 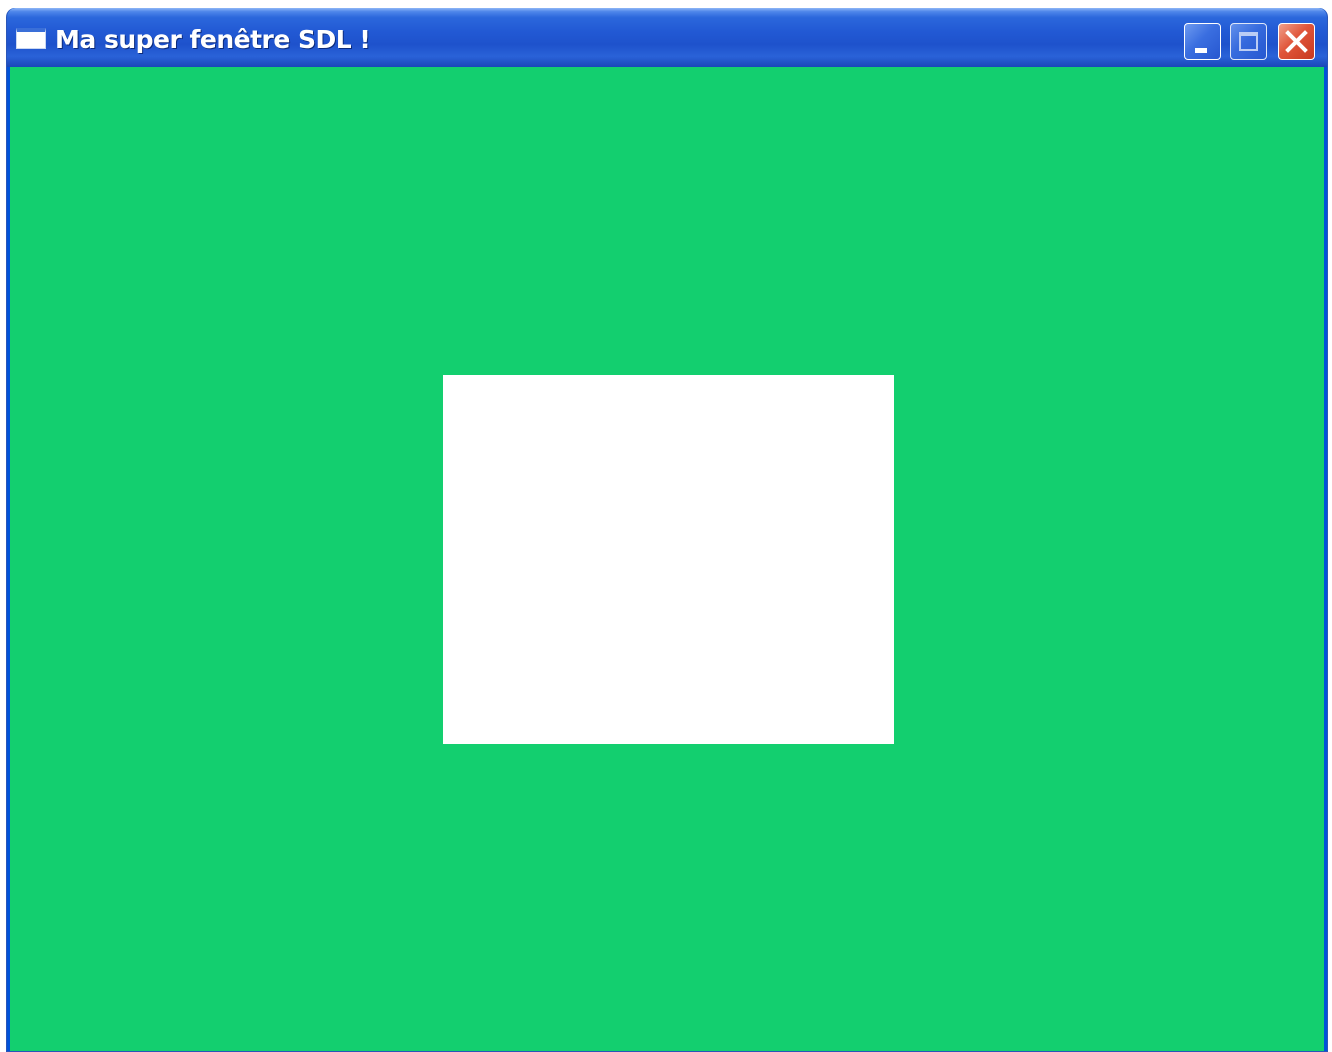 I want to click on maximize-button, so click(x=1248, y=41).